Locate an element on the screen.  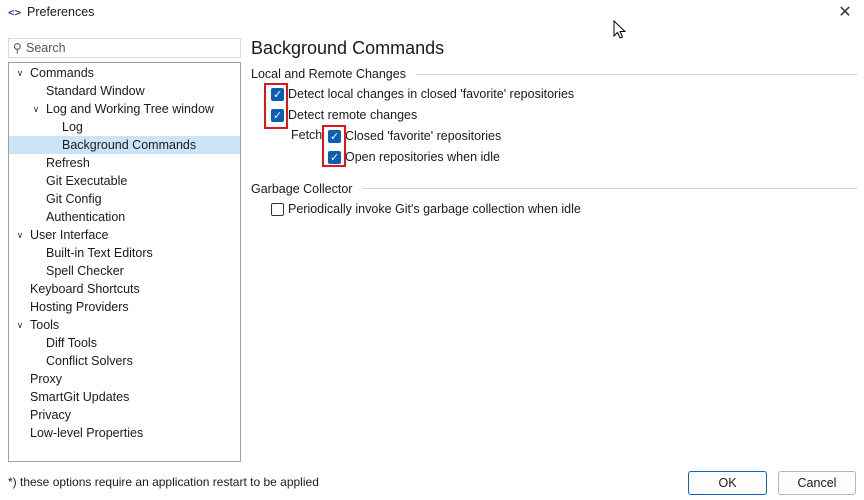
tree-item: Conflict Solvers is located at coordinates (124, 361).